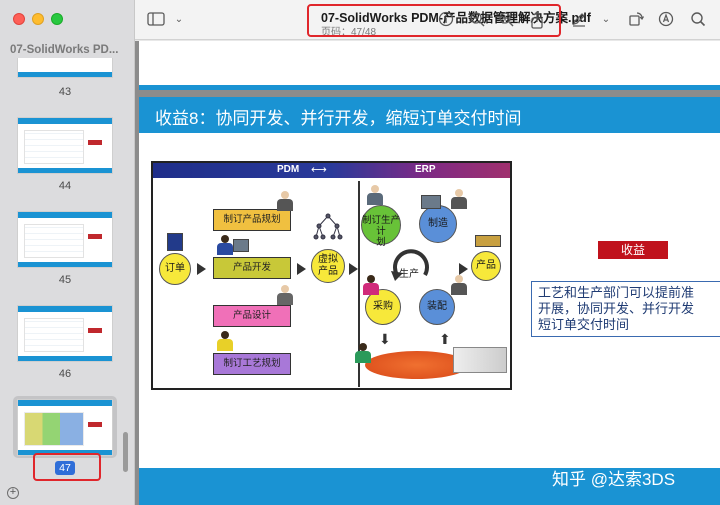  What do you see at coordinates (241, 245) in the screenshot?
I see `computer-icon` at bounding box center [241, 245].